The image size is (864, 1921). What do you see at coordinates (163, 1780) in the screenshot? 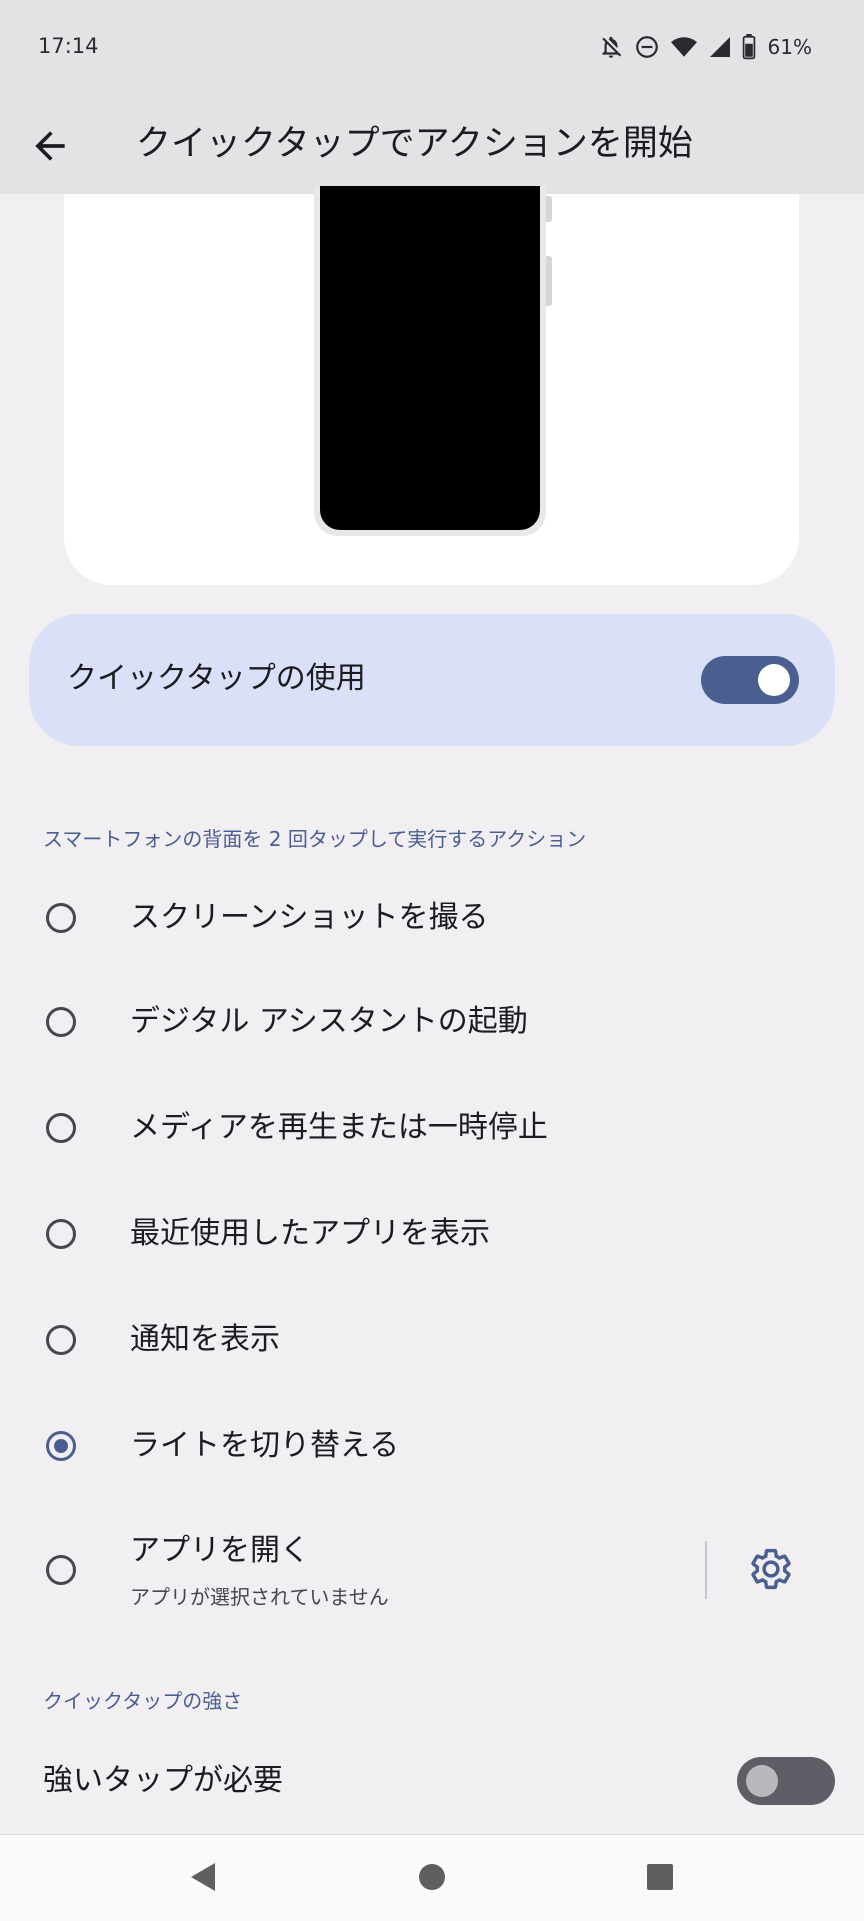
I see `strong-tap-label: 強いタップが必要` at bounding box center [163, 1780].